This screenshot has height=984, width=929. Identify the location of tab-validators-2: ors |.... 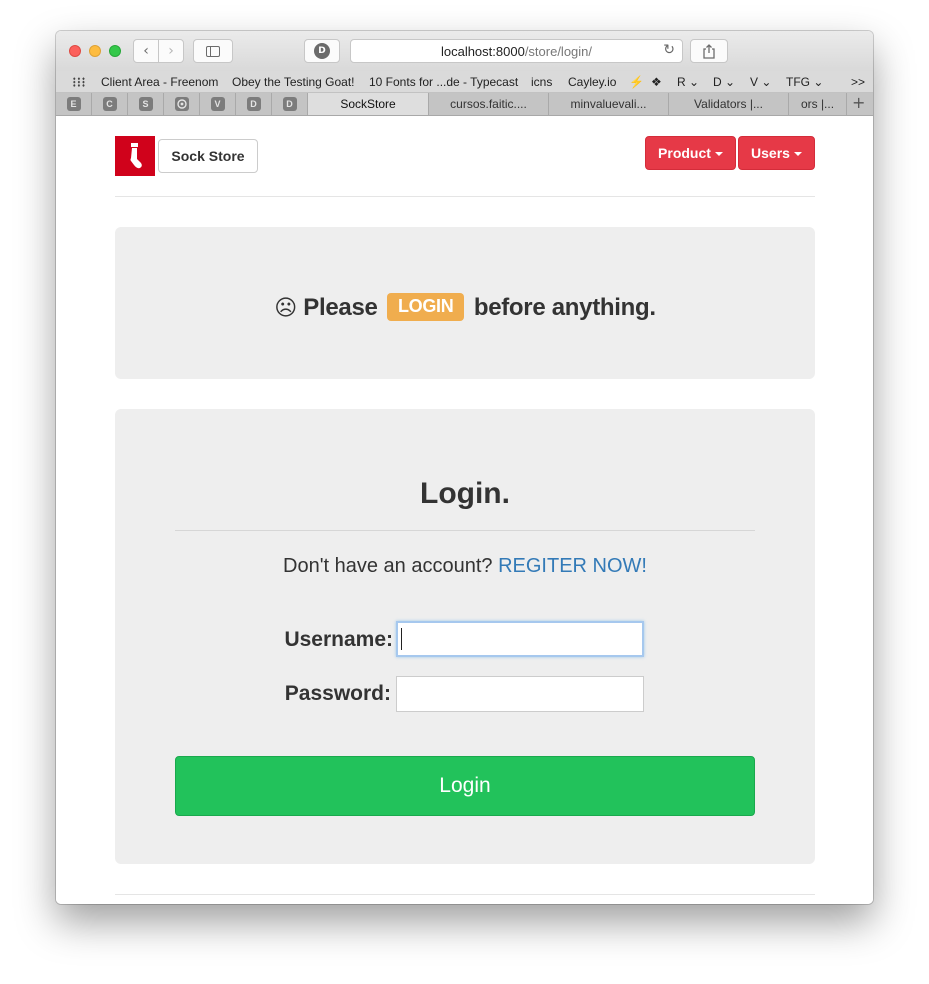
(818, 104).